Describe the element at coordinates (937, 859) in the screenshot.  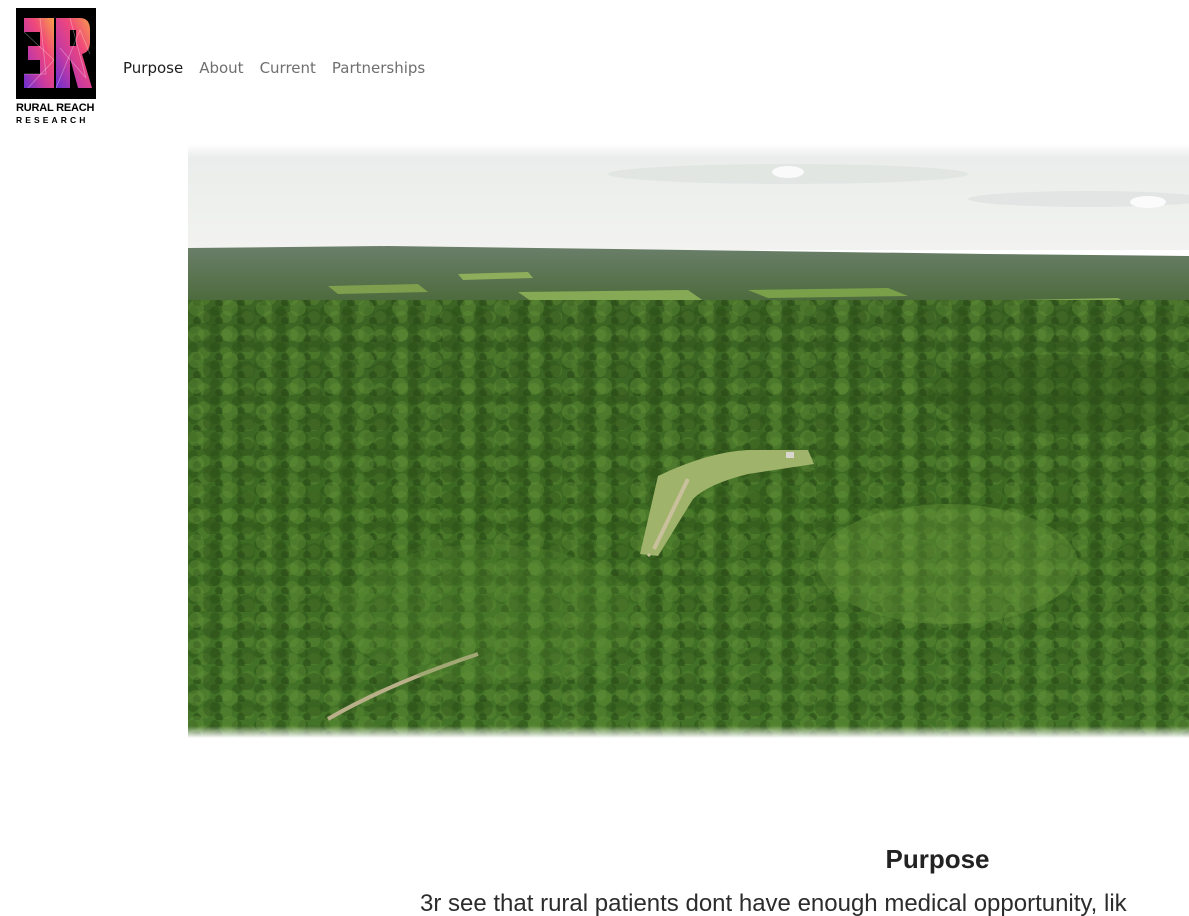
I see `purpose-heading: Purpose` at that location.